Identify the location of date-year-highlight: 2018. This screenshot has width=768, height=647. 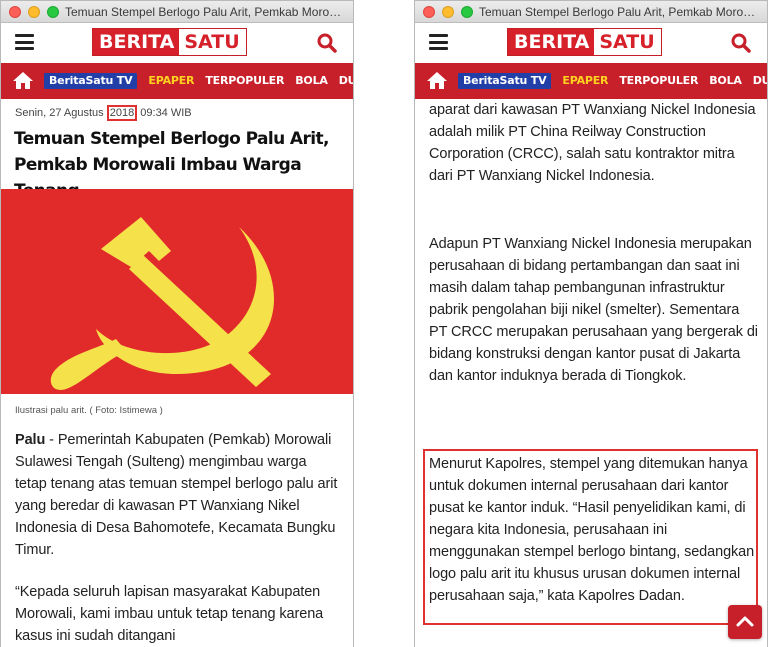
(122, 113).